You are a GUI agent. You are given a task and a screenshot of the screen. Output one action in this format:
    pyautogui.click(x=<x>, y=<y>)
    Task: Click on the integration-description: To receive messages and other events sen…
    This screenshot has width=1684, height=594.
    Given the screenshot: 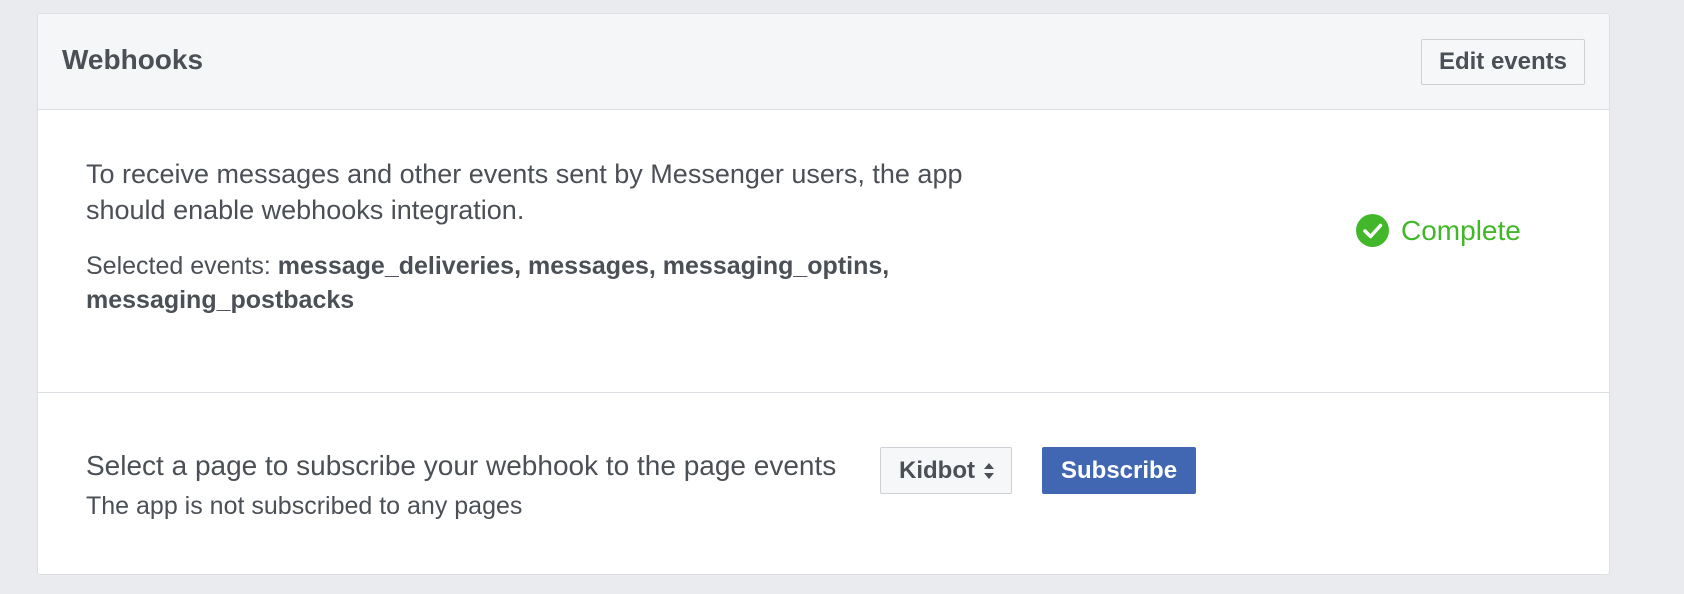 What is the action you would take?
    pyautogui.click(x=524, y=192)
    